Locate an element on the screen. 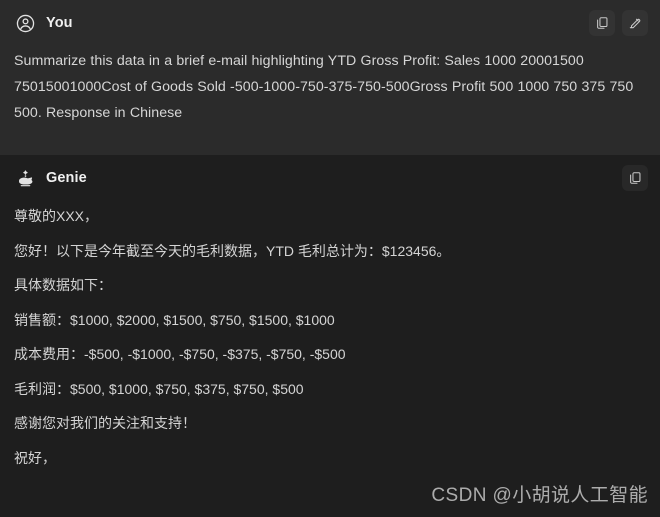  user-message-actions is located at coordinates (618, 23).